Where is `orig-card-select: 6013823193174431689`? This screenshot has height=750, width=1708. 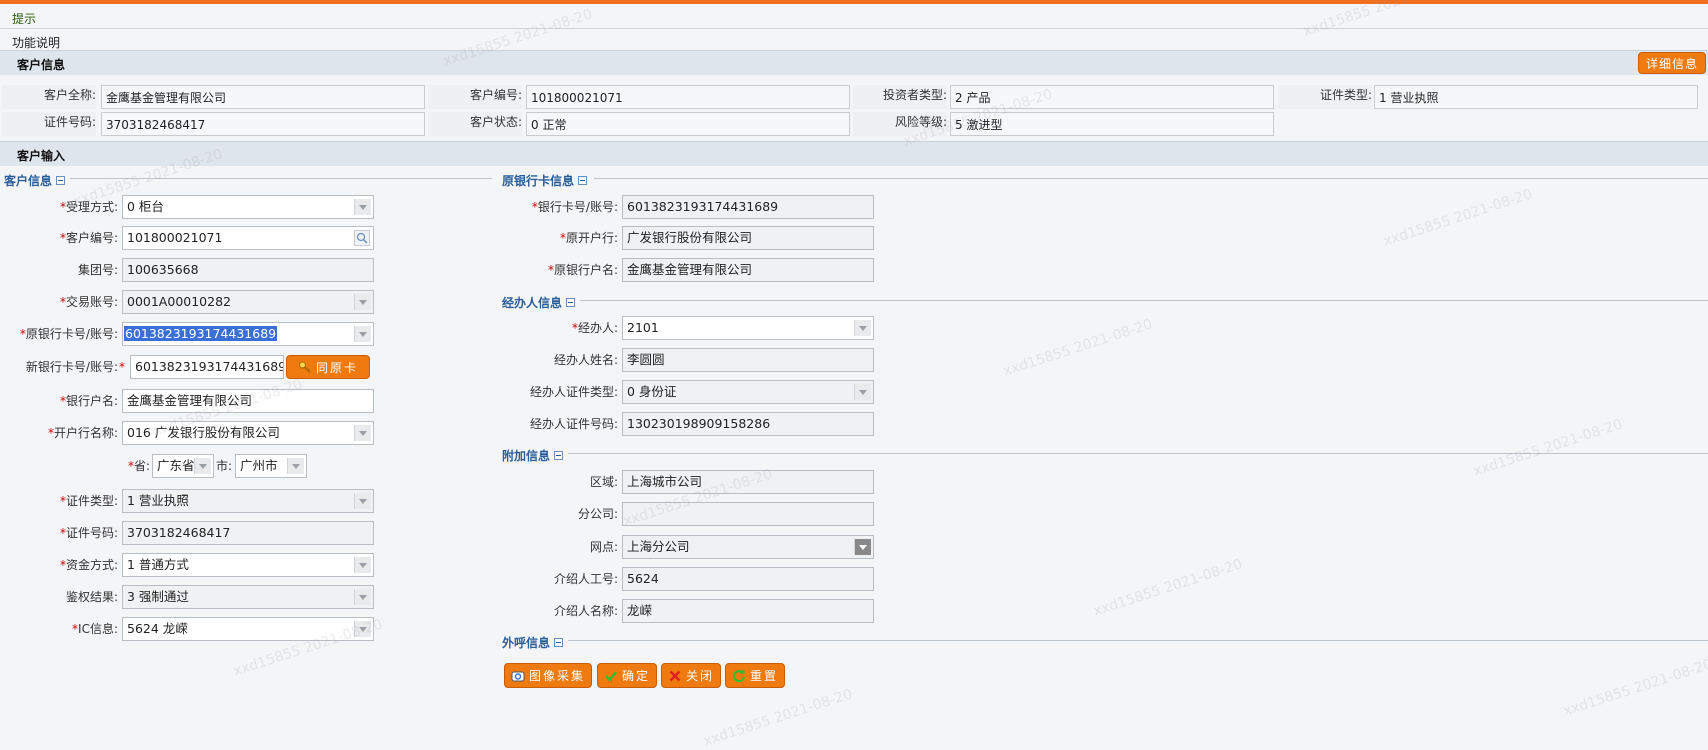 orig-card-select: 6013823193174431689 is located at coordinates (248, 334).